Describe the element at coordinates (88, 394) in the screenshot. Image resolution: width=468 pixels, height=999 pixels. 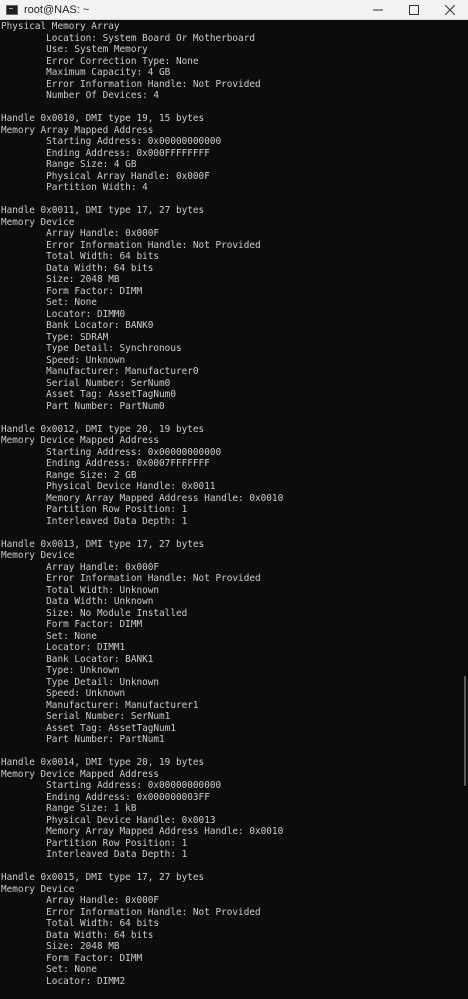
I see `terminal-line: Asset Tag: AssetTagNum0` at that location.